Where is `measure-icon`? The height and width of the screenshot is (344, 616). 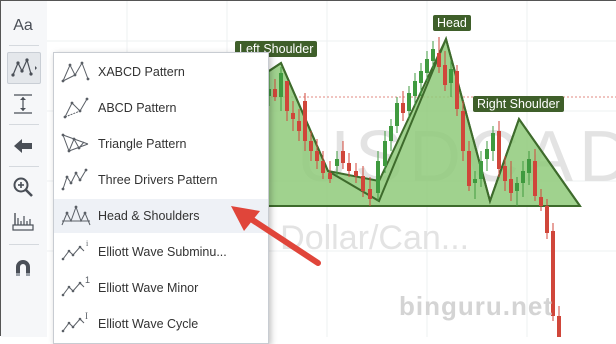 measure-icon is located at coordinates (23, 104).